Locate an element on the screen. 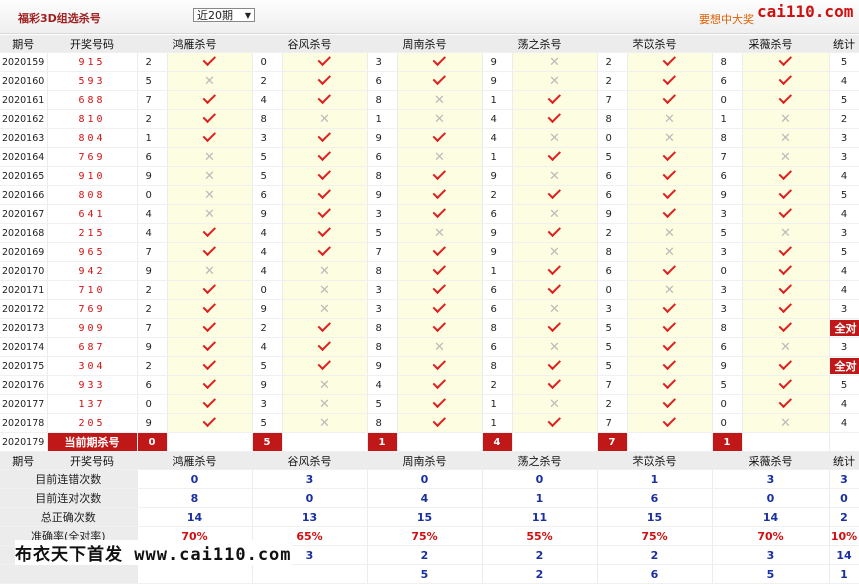  header-expert: 鸿雁杀号 is located at coordinates (194, 461).